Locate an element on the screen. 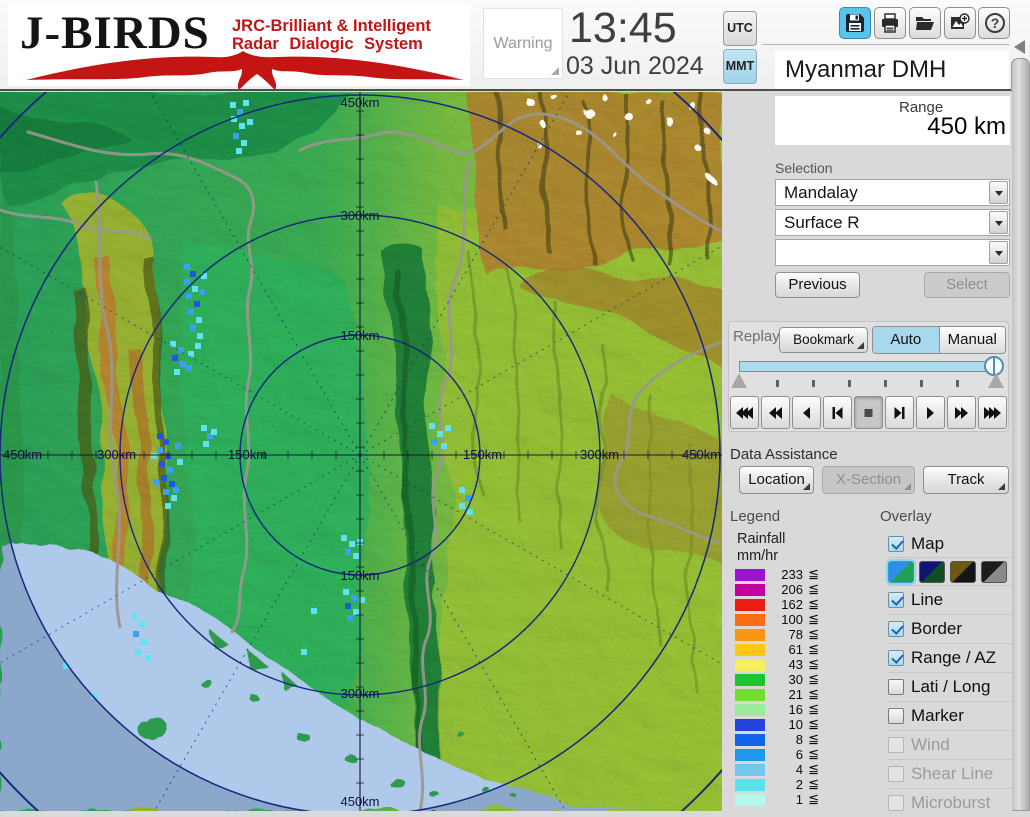 Image resolution: width=1030 pixels, height=817 pixels. legend-value: 1 is located at coordinates (799, 799).